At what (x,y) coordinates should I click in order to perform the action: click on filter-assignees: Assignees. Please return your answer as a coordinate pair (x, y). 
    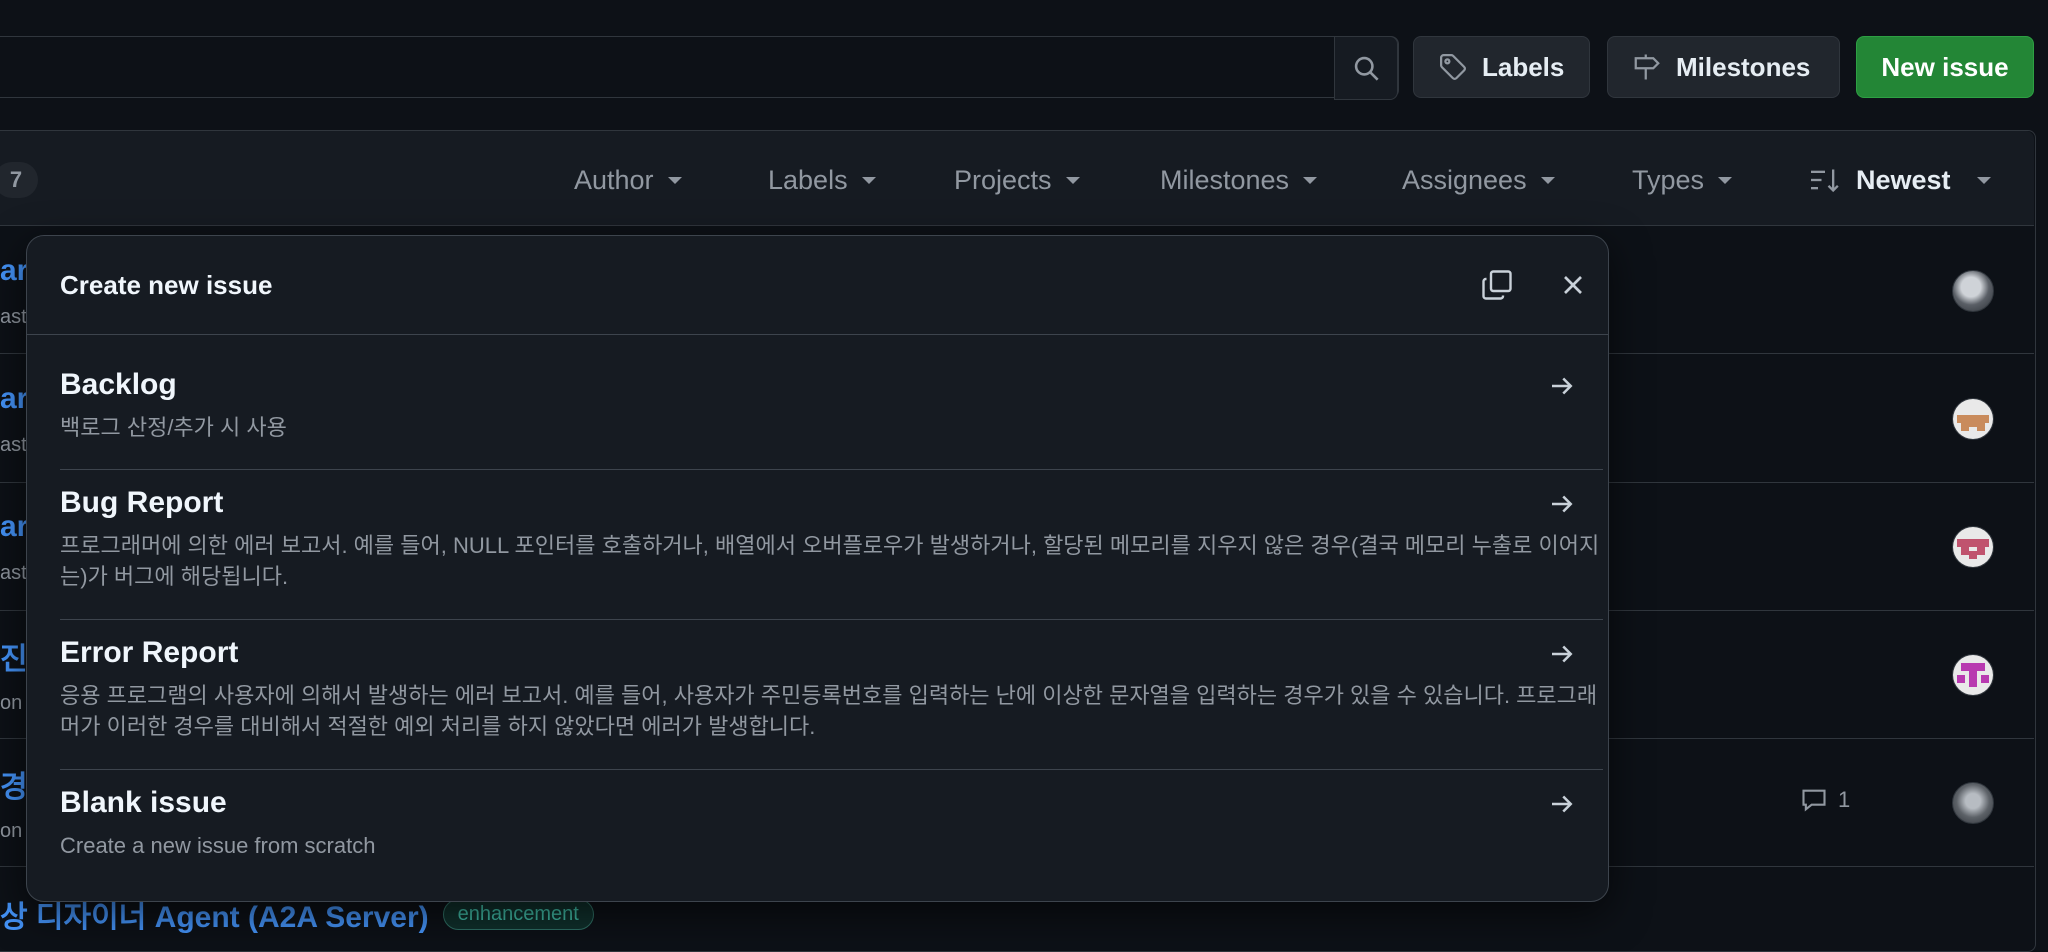
    Looking at the image, I should click on (1478, 180).